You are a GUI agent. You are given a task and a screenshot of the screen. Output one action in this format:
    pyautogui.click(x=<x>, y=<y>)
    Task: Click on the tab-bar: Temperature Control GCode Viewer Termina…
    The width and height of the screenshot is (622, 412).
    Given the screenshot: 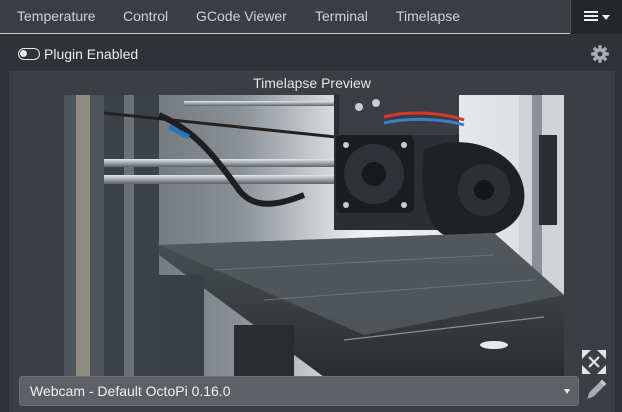 What is the action you would take?
    pyautogui.click(x=311, y=17)
    